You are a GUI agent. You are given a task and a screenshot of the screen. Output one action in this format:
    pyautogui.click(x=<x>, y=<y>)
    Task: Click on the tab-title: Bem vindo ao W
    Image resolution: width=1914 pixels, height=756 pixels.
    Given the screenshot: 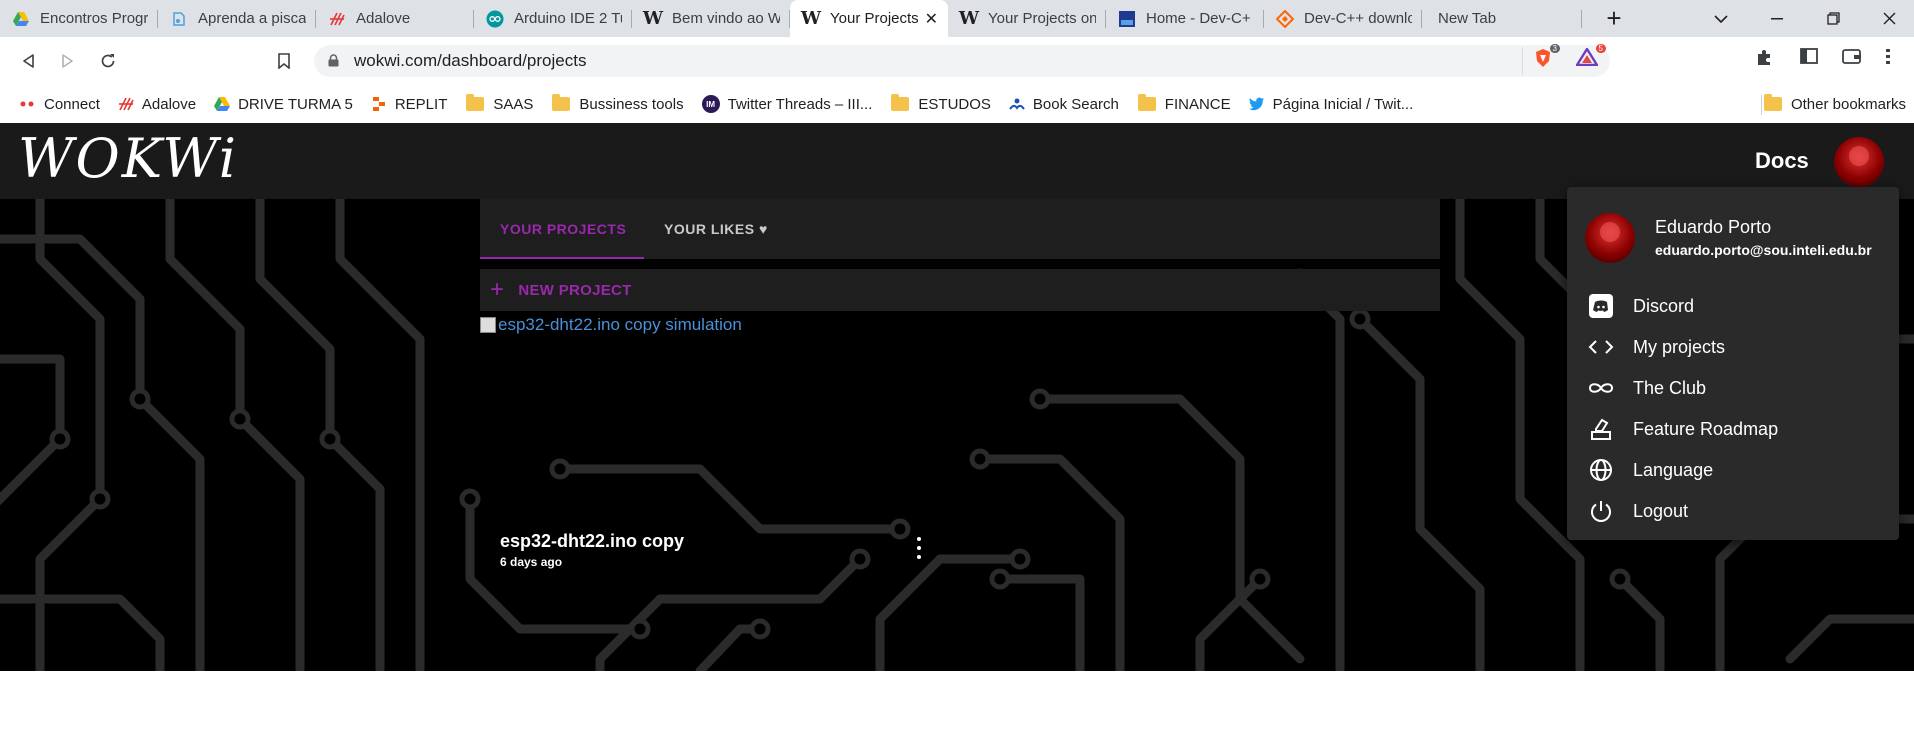 What is the action you would take?
    pyautogui.click(x=726, y=18)
    